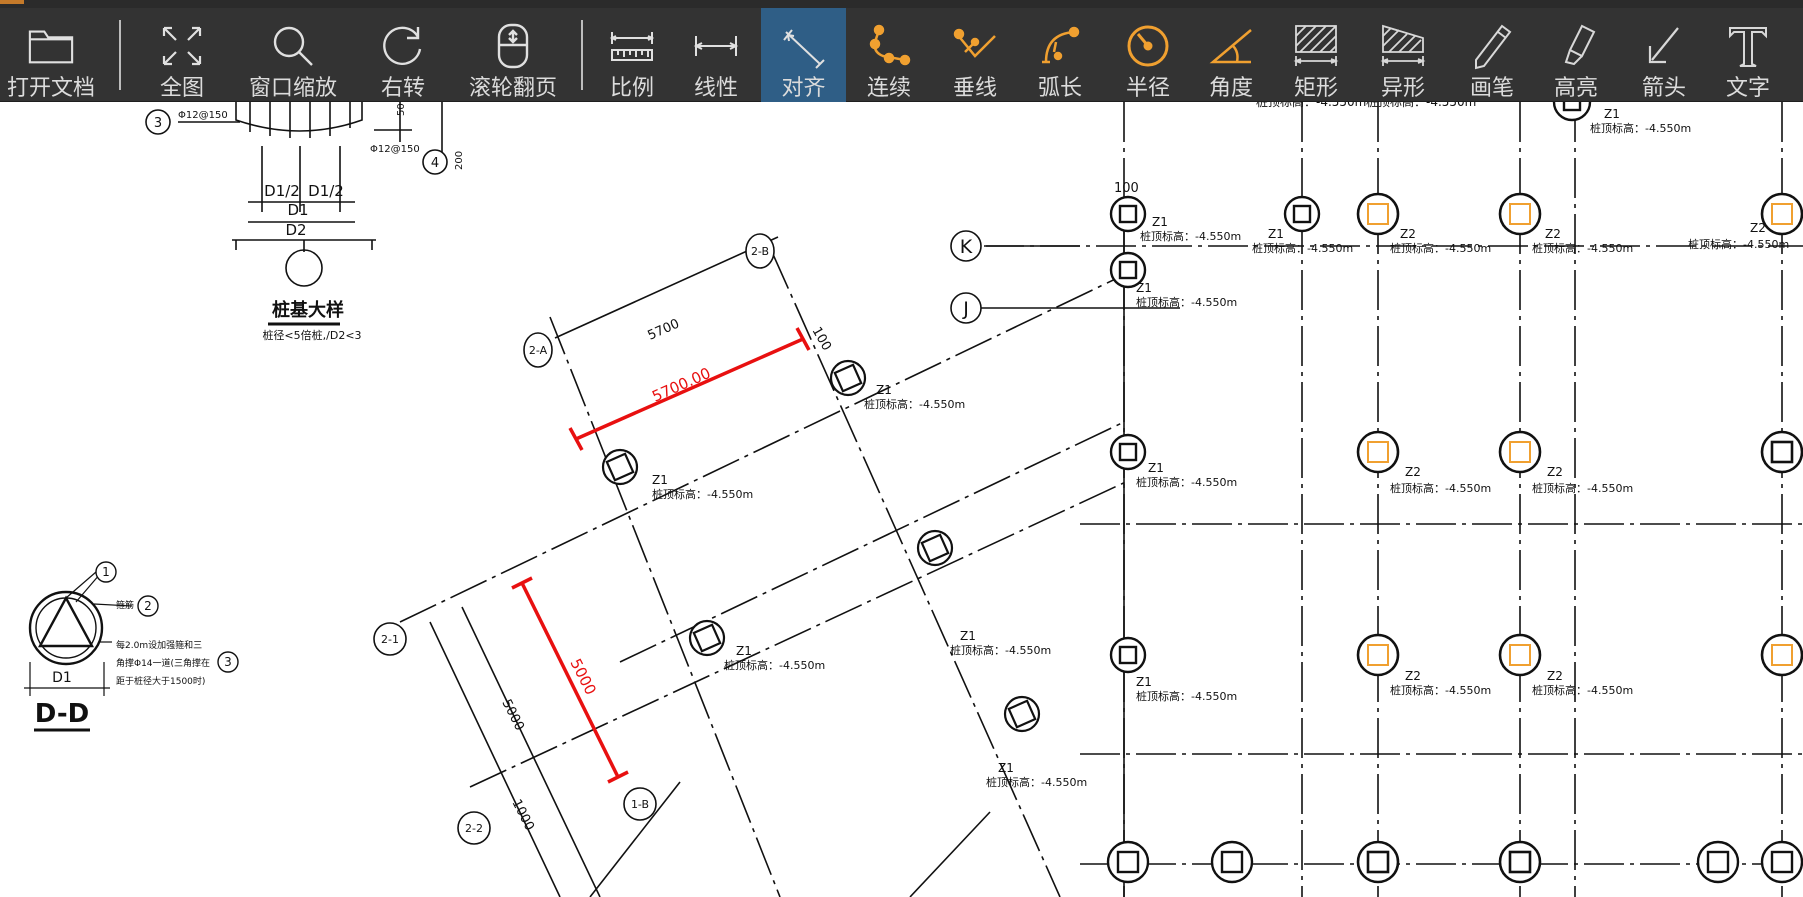  I want to click on perpendicular-icon, so click(975, 46).